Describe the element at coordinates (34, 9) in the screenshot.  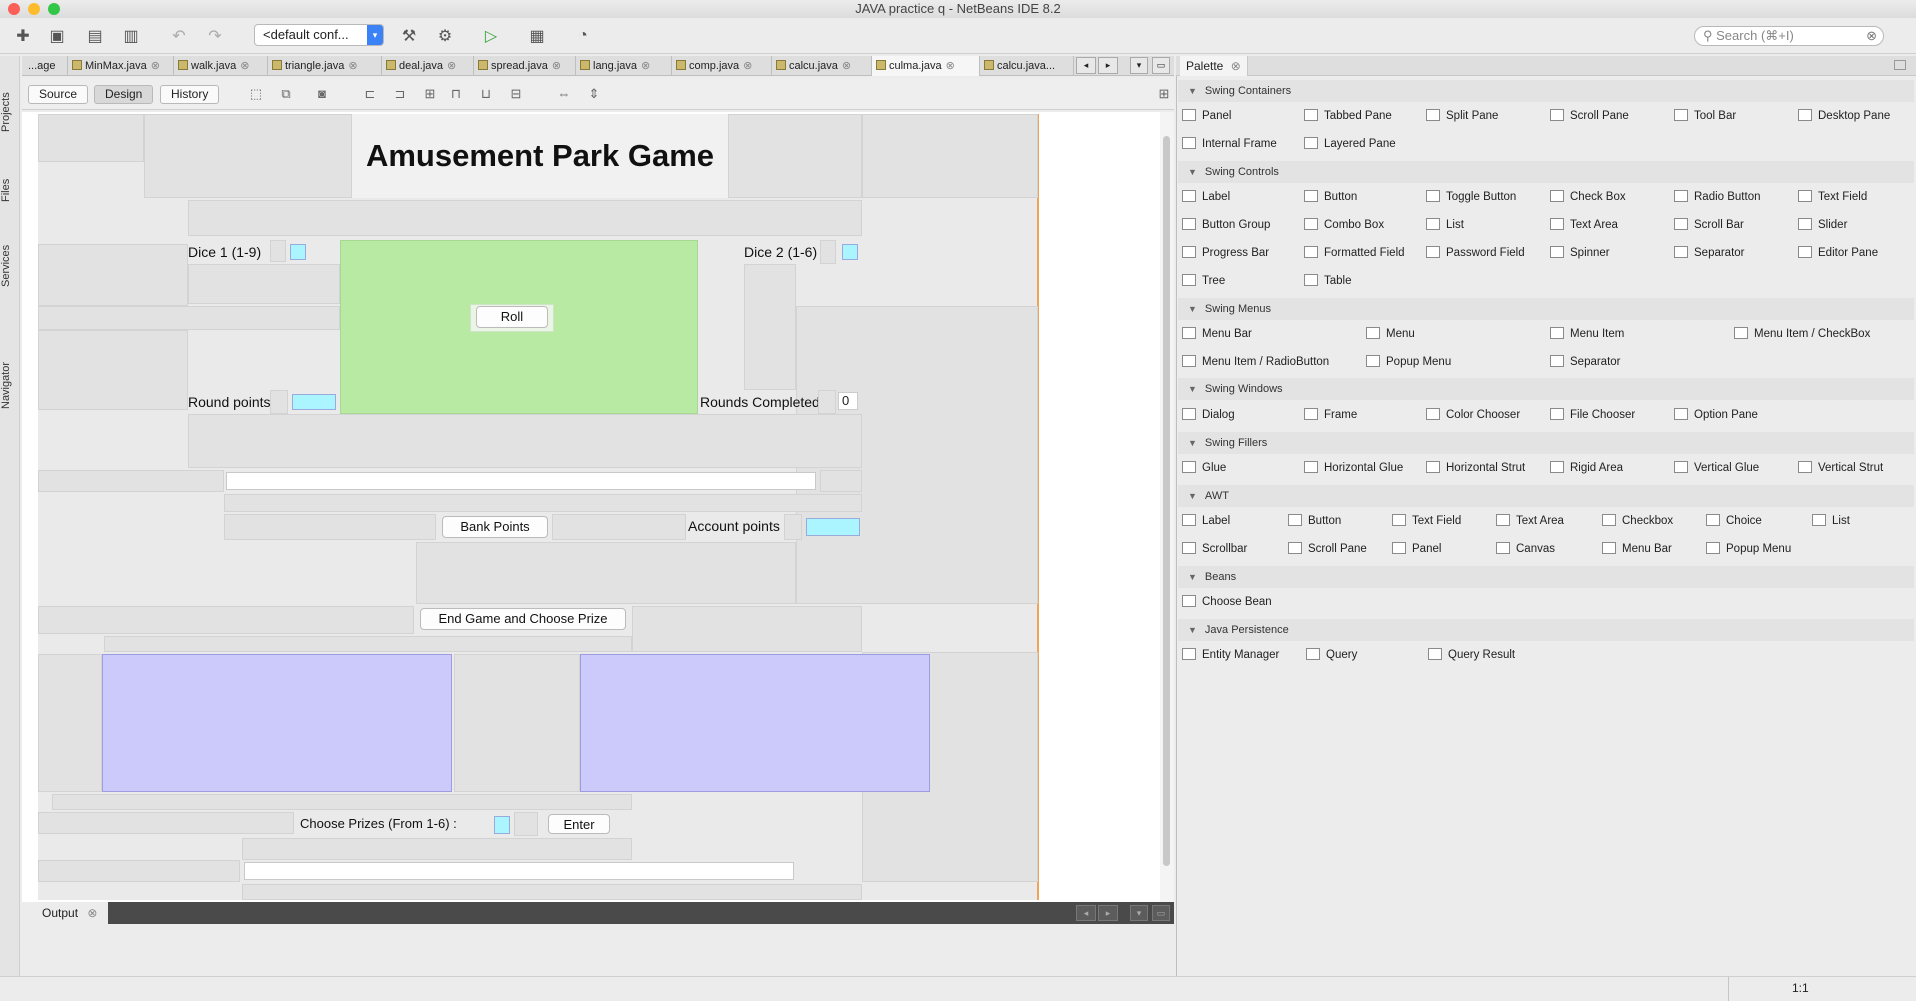
I see `minimize-window-button` at that location.